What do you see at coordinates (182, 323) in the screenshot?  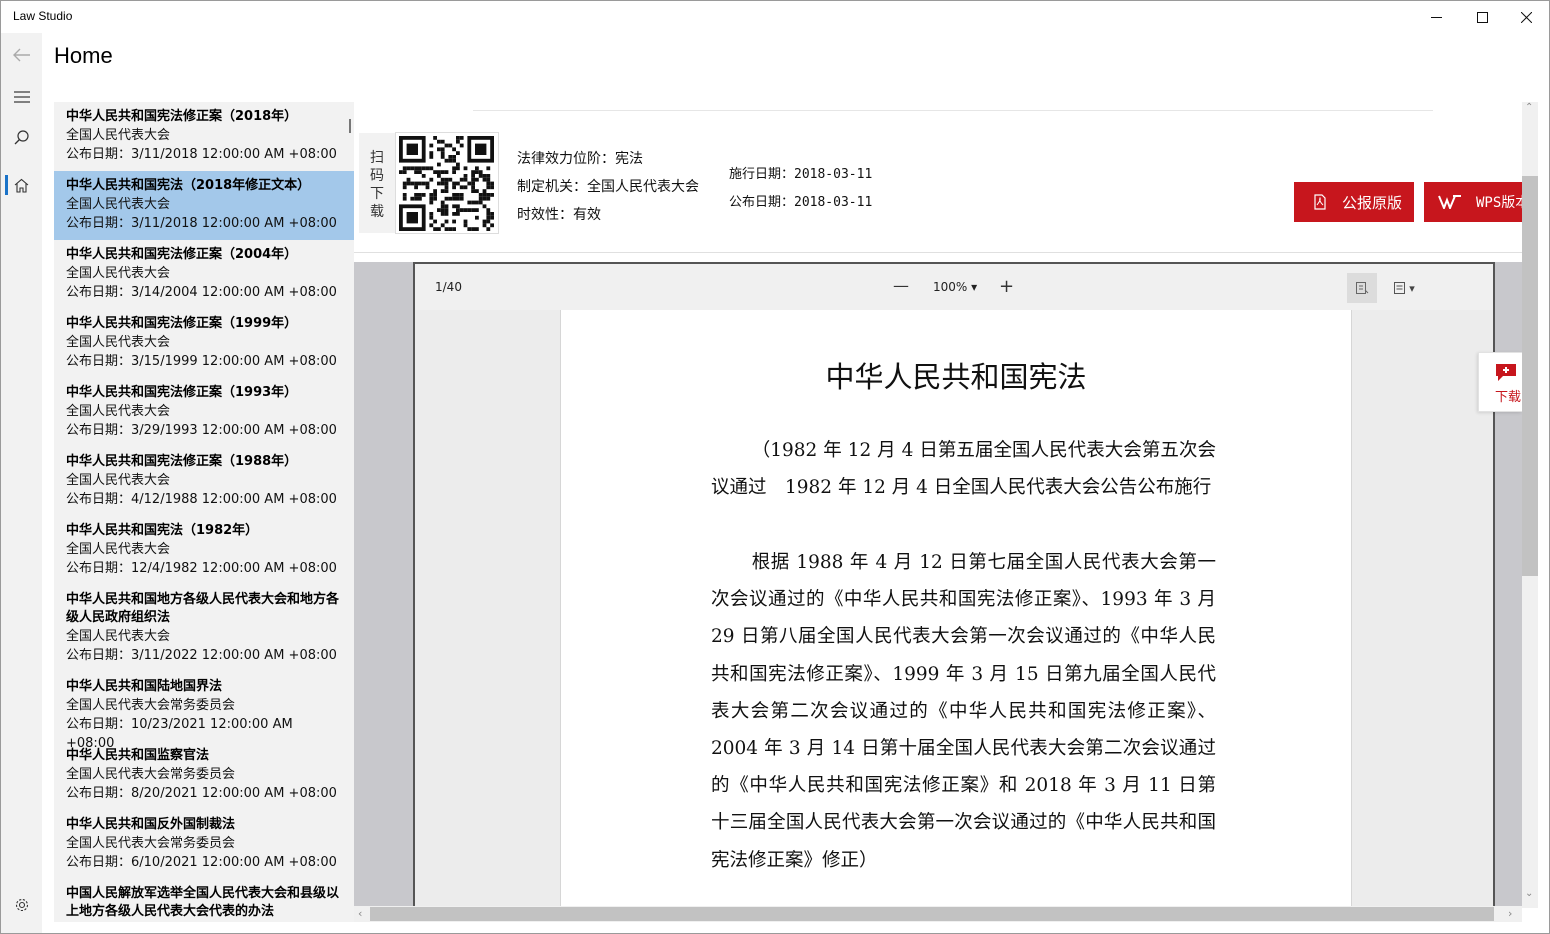 I see `law-item-title: 中华人民共和国宪法修正案（1999年）` at bounding box center [182, 323].